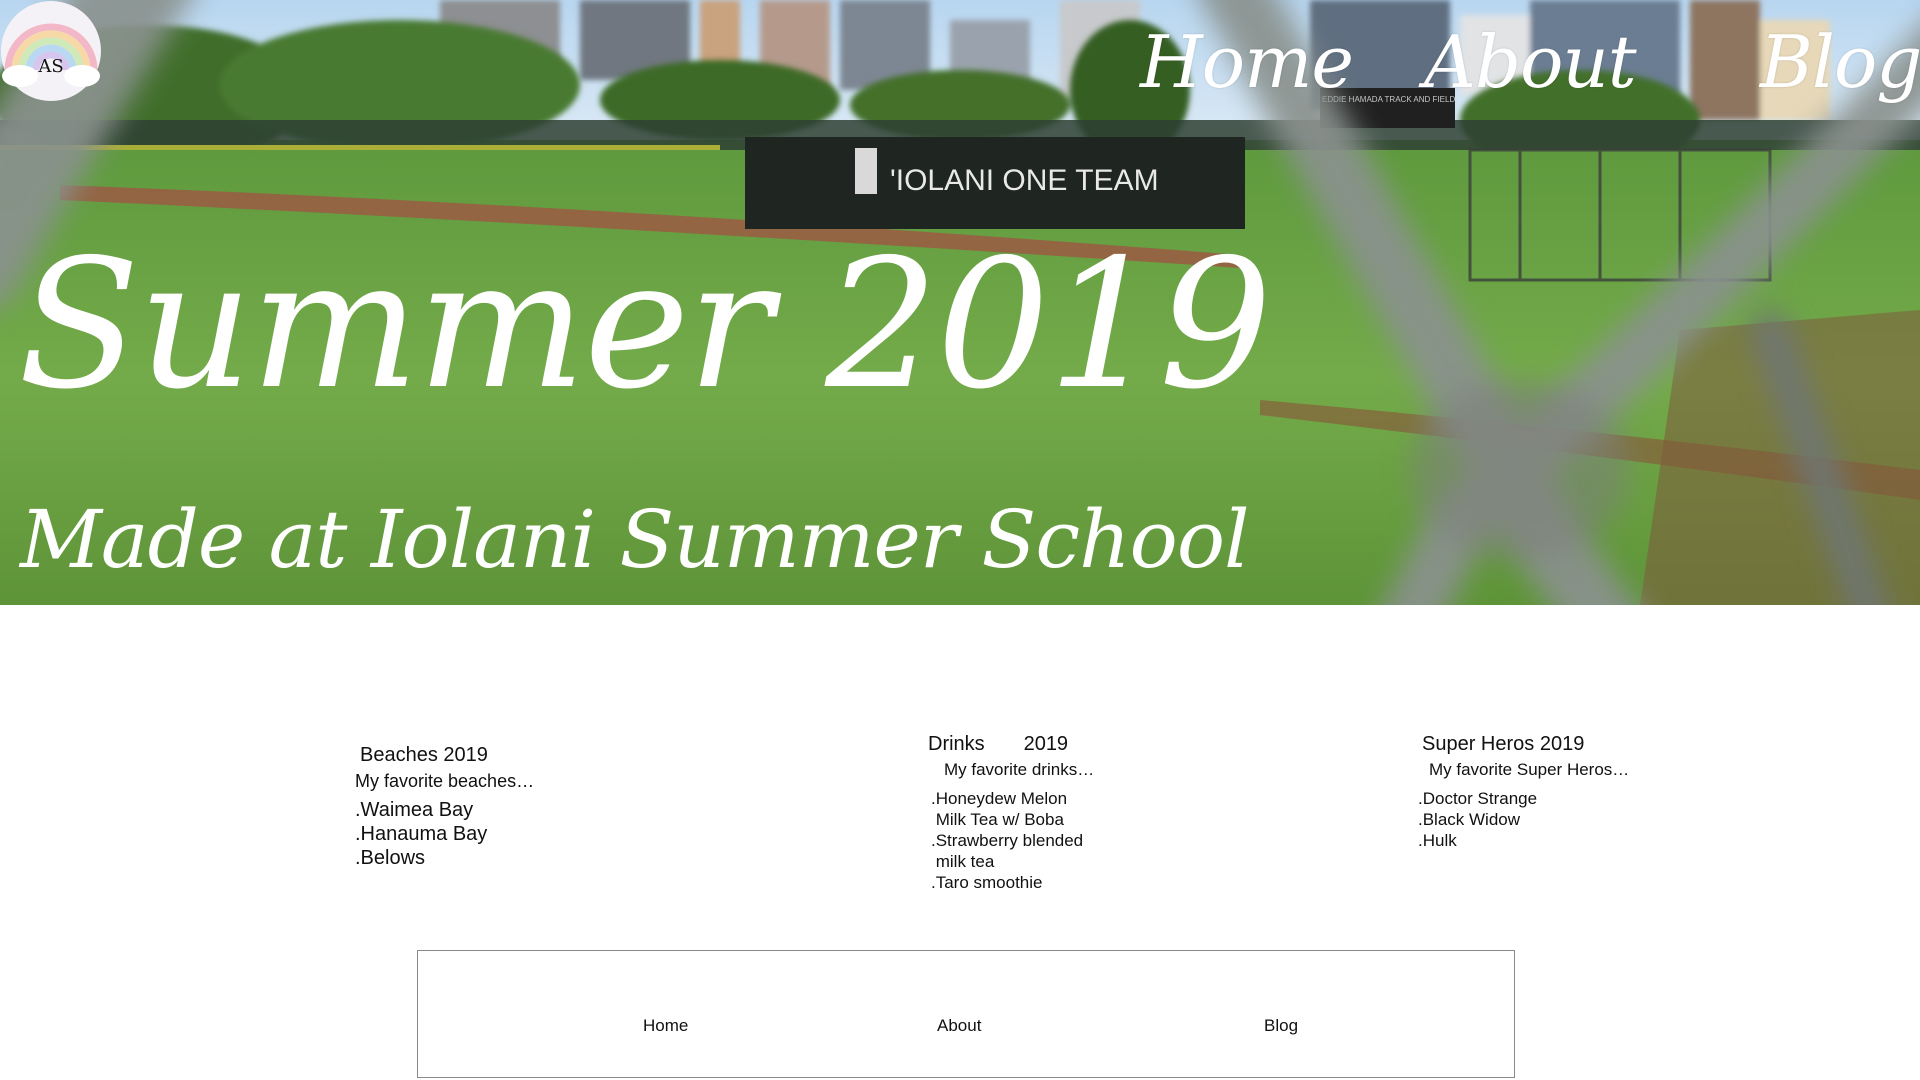  I want to click on top-nav-about-link: About, so click(1530, 62).